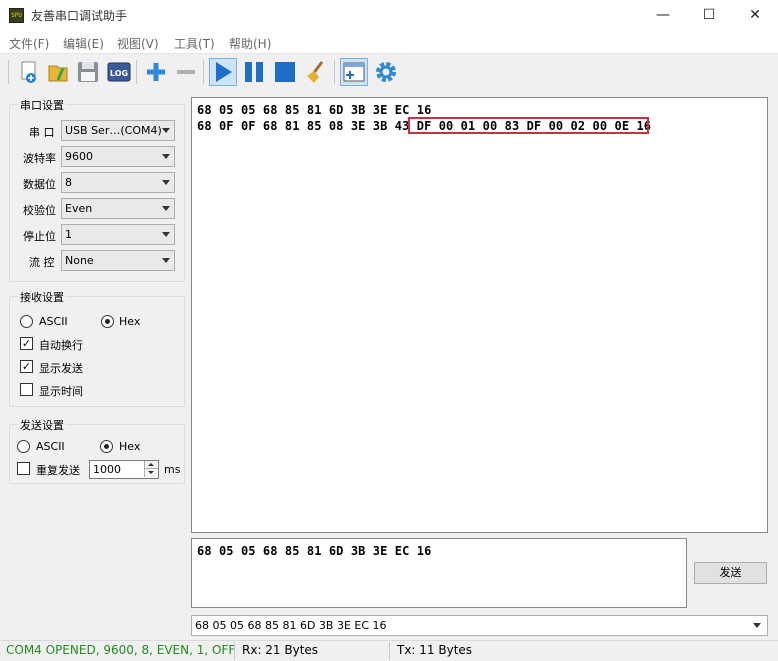  I want to click on tx-text: 68 05 05 68 85 81 6D 3B 3E EC 16, so click(314, 551).